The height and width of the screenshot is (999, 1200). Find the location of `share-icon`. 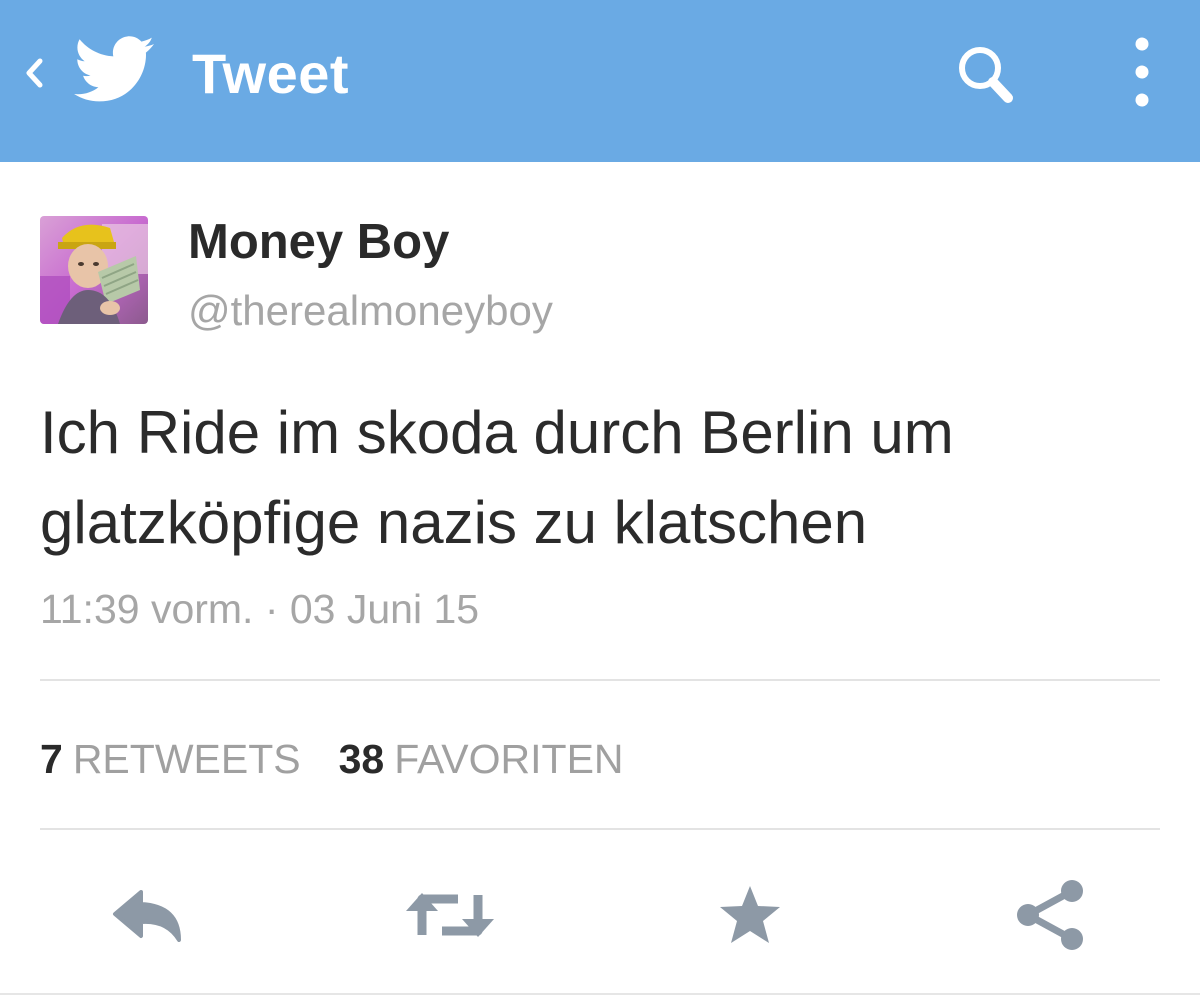

share-icon is located at coordinates (1050, 915).